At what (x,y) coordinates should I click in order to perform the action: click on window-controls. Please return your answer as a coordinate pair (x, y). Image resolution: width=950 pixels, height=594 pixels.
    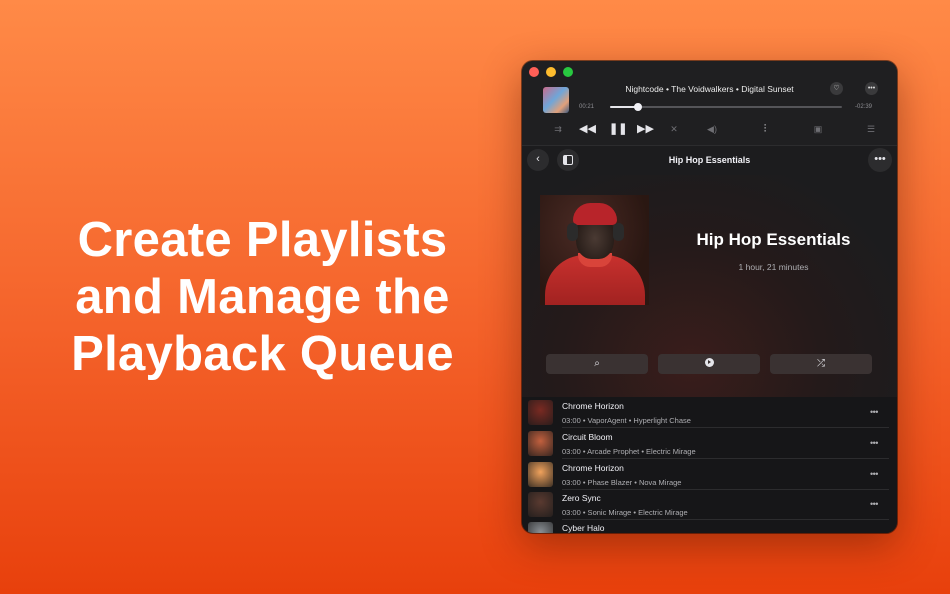
    Looking at the image, I should click on (551, 72).